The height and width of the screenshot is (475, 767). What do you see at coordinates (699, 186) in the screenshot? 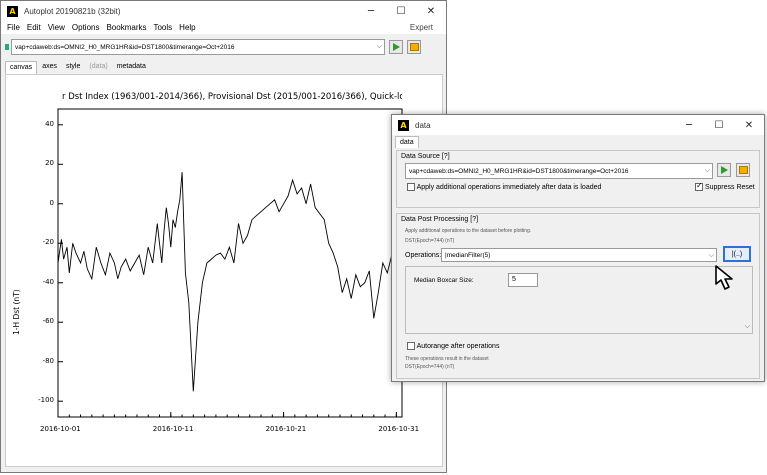
I see `suppress-reset-checkbox` at bounding box center [699, 186].